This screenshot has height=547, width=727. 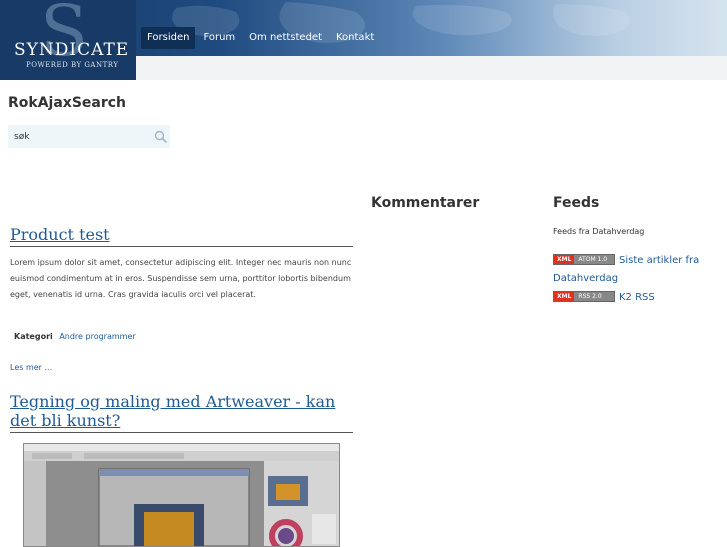 I want to click on logo: S SYNDICATE POWERED BY GANTRY, so click(x=68, y=40).